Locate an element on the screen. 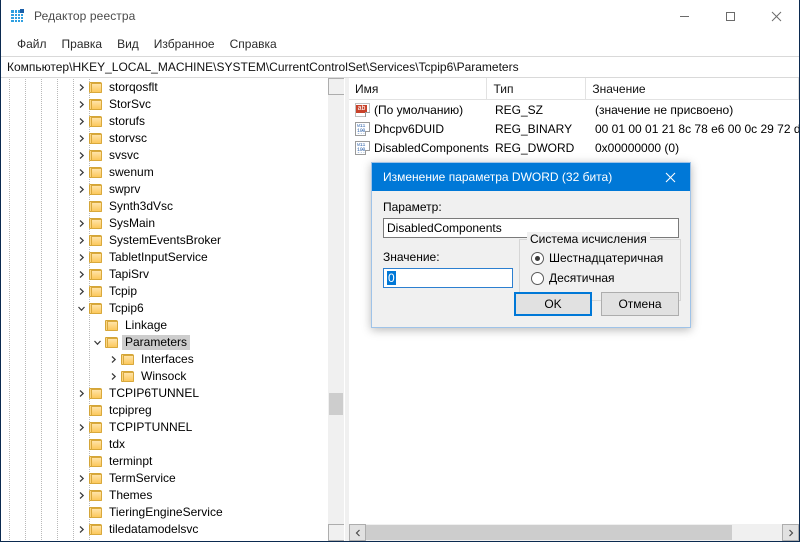 The image size is (800, 542). radio-hexadecimal-label: Шестнадцатеричная is located at coordinates (606, 258).